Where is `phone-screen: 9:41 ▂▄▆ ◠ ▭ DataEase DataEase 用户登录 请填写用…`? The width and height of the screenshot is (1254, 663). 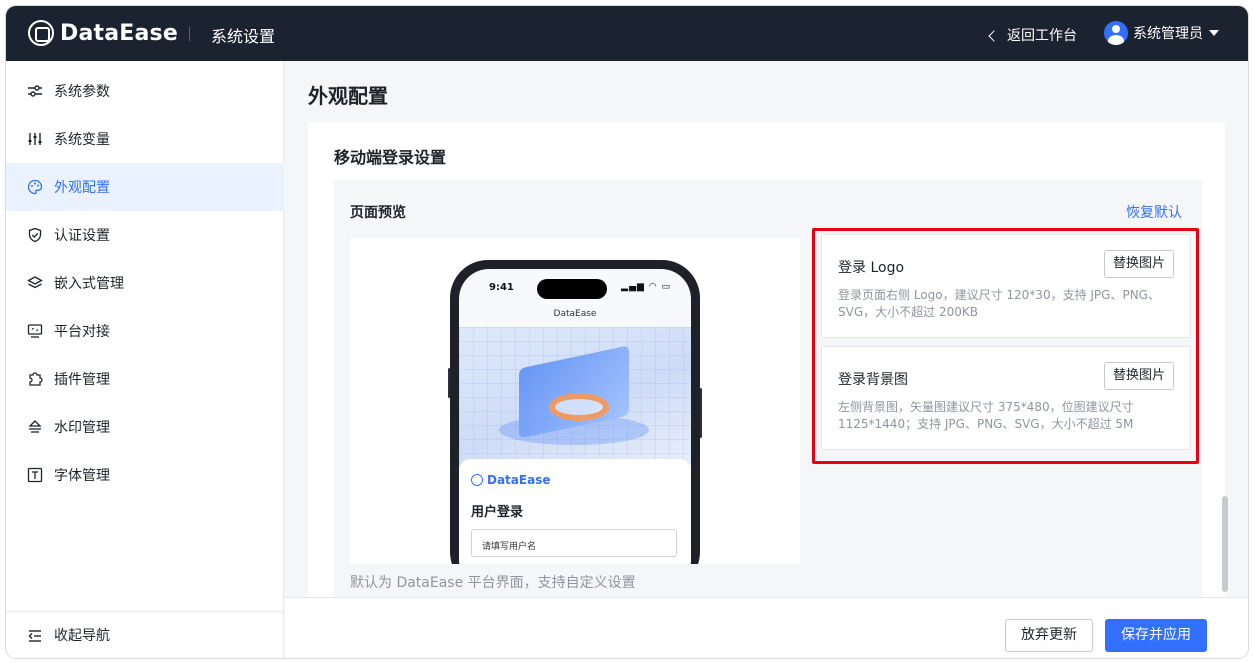 phone-screen: 9:41 ▂▄▆ ◠ ▭ DataEase DataEase 用户登录 请填写用… is located at coordinates (575, 416).